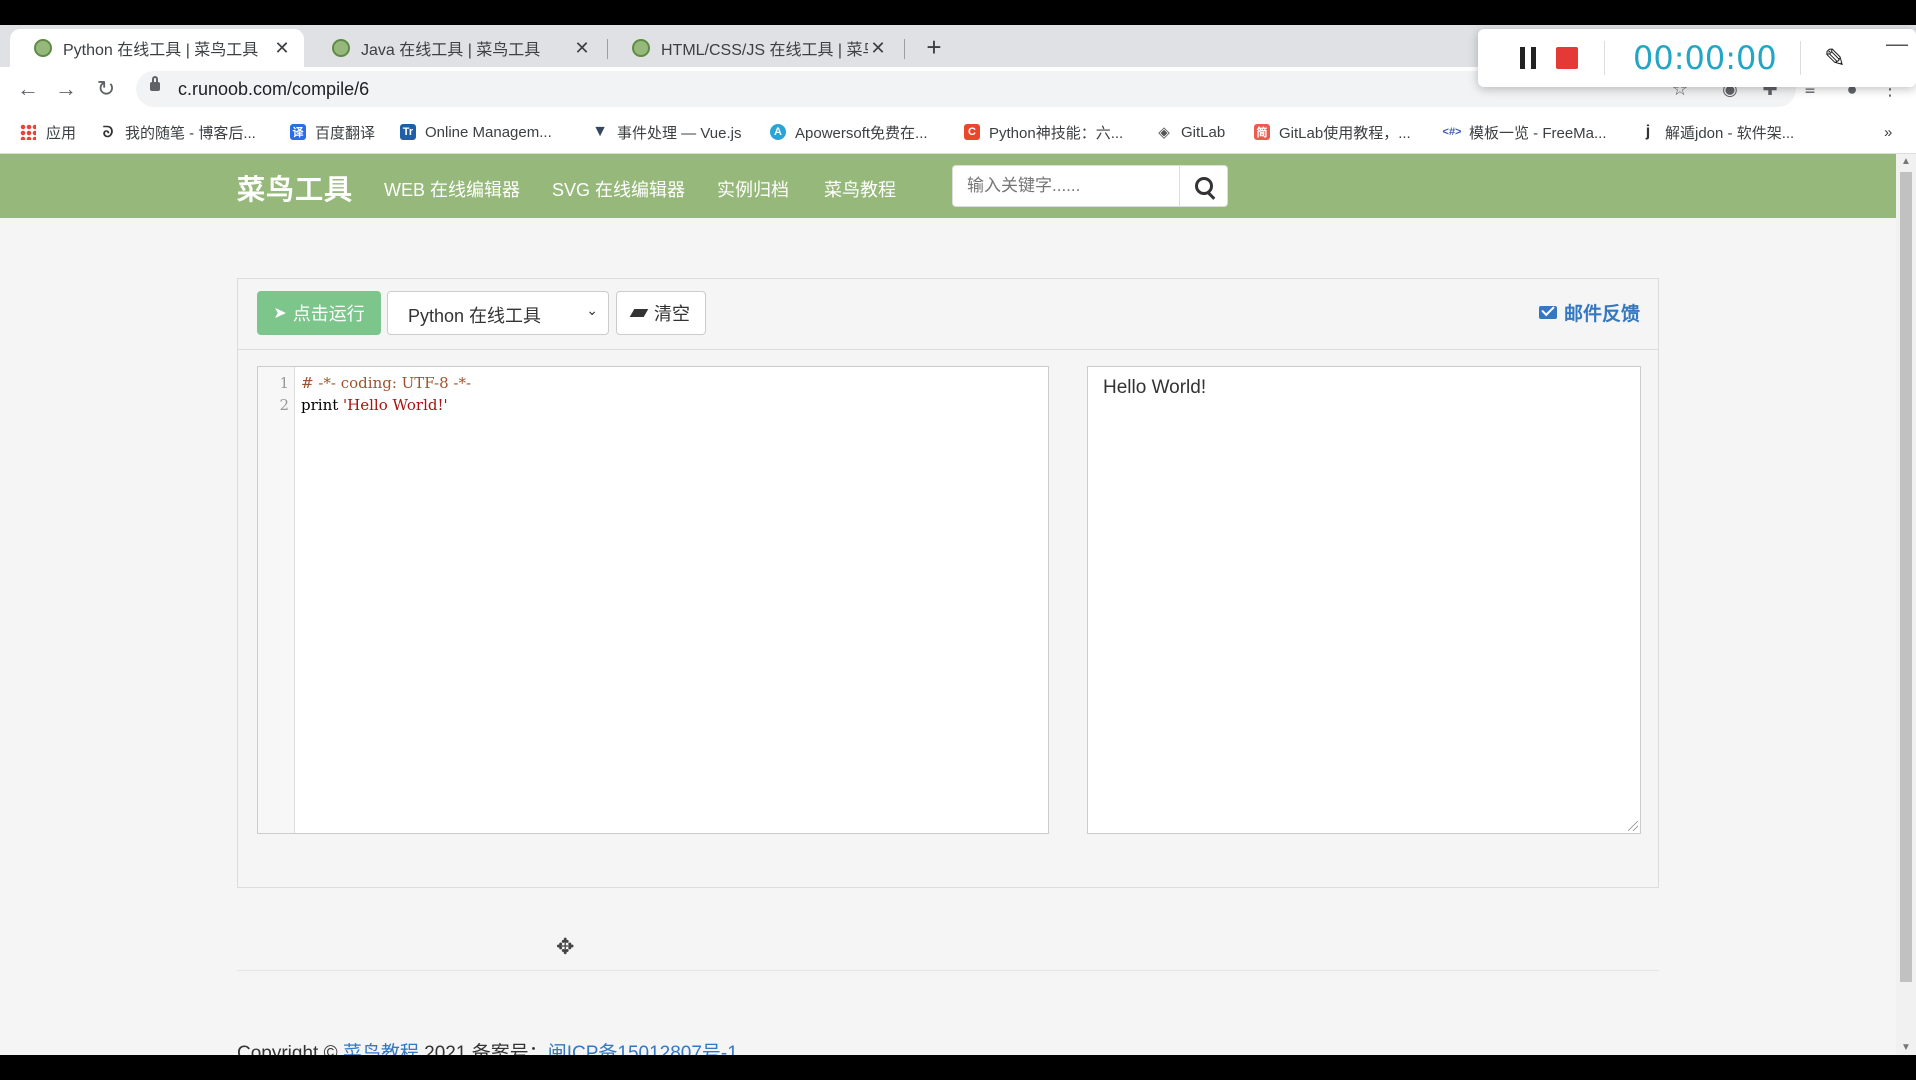  I want to click on tab-separator, so click(904, 49).